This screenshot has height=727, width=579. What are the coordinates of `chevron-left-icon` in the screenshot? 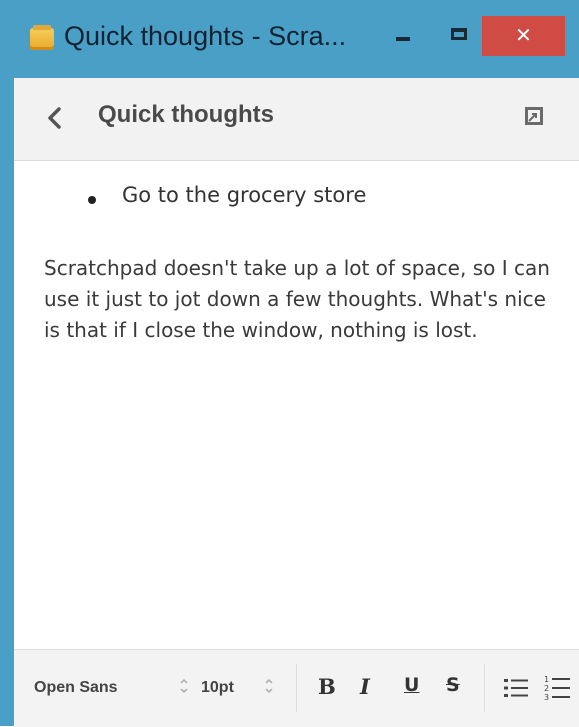 It's located at (54, 118).